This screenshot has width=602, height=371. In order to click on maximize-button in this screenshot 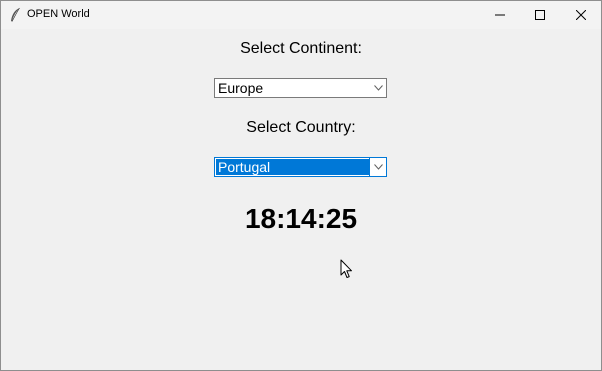, I will do `click(540, 15)`.